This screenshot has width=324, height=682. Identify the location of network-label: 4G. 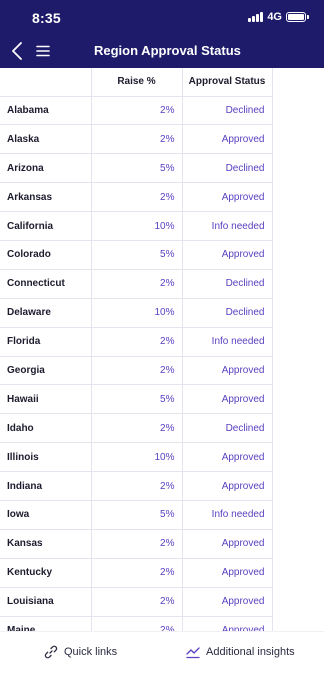
(274, 17).